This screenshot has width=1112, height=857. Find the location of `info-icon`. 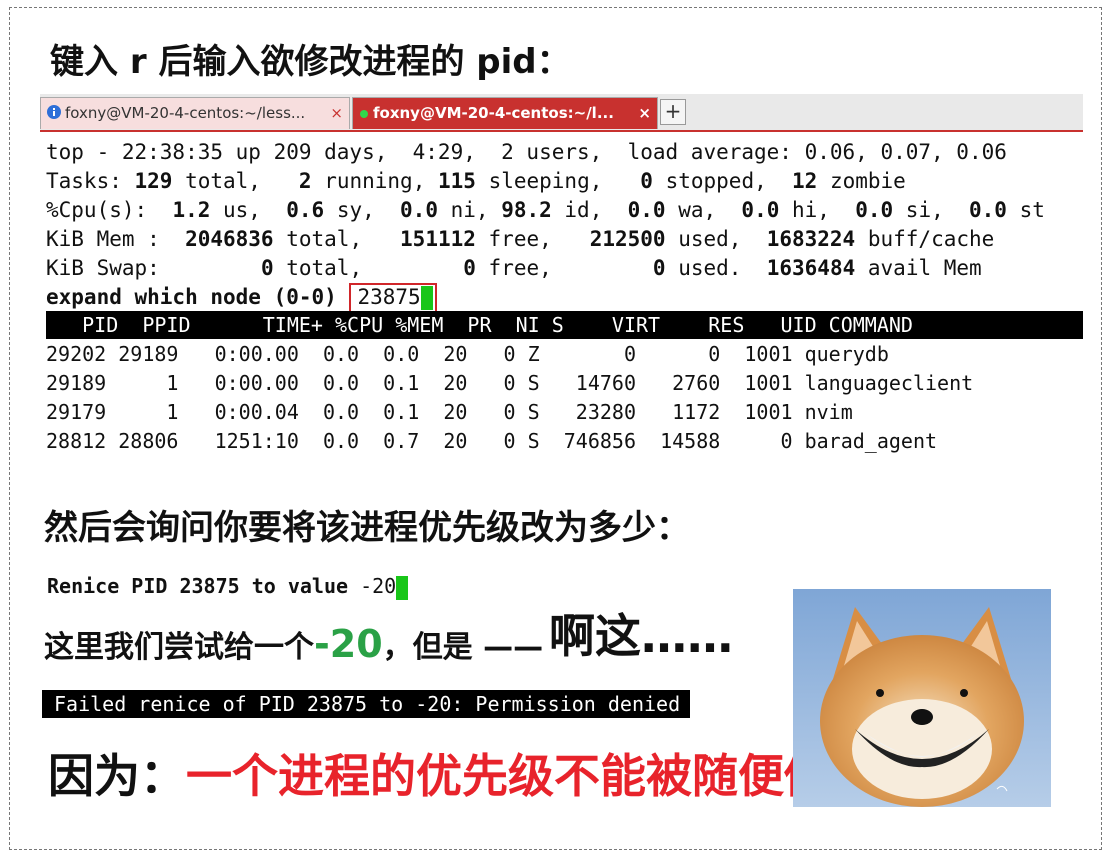

info-icon is located at coordinates (54, 114).